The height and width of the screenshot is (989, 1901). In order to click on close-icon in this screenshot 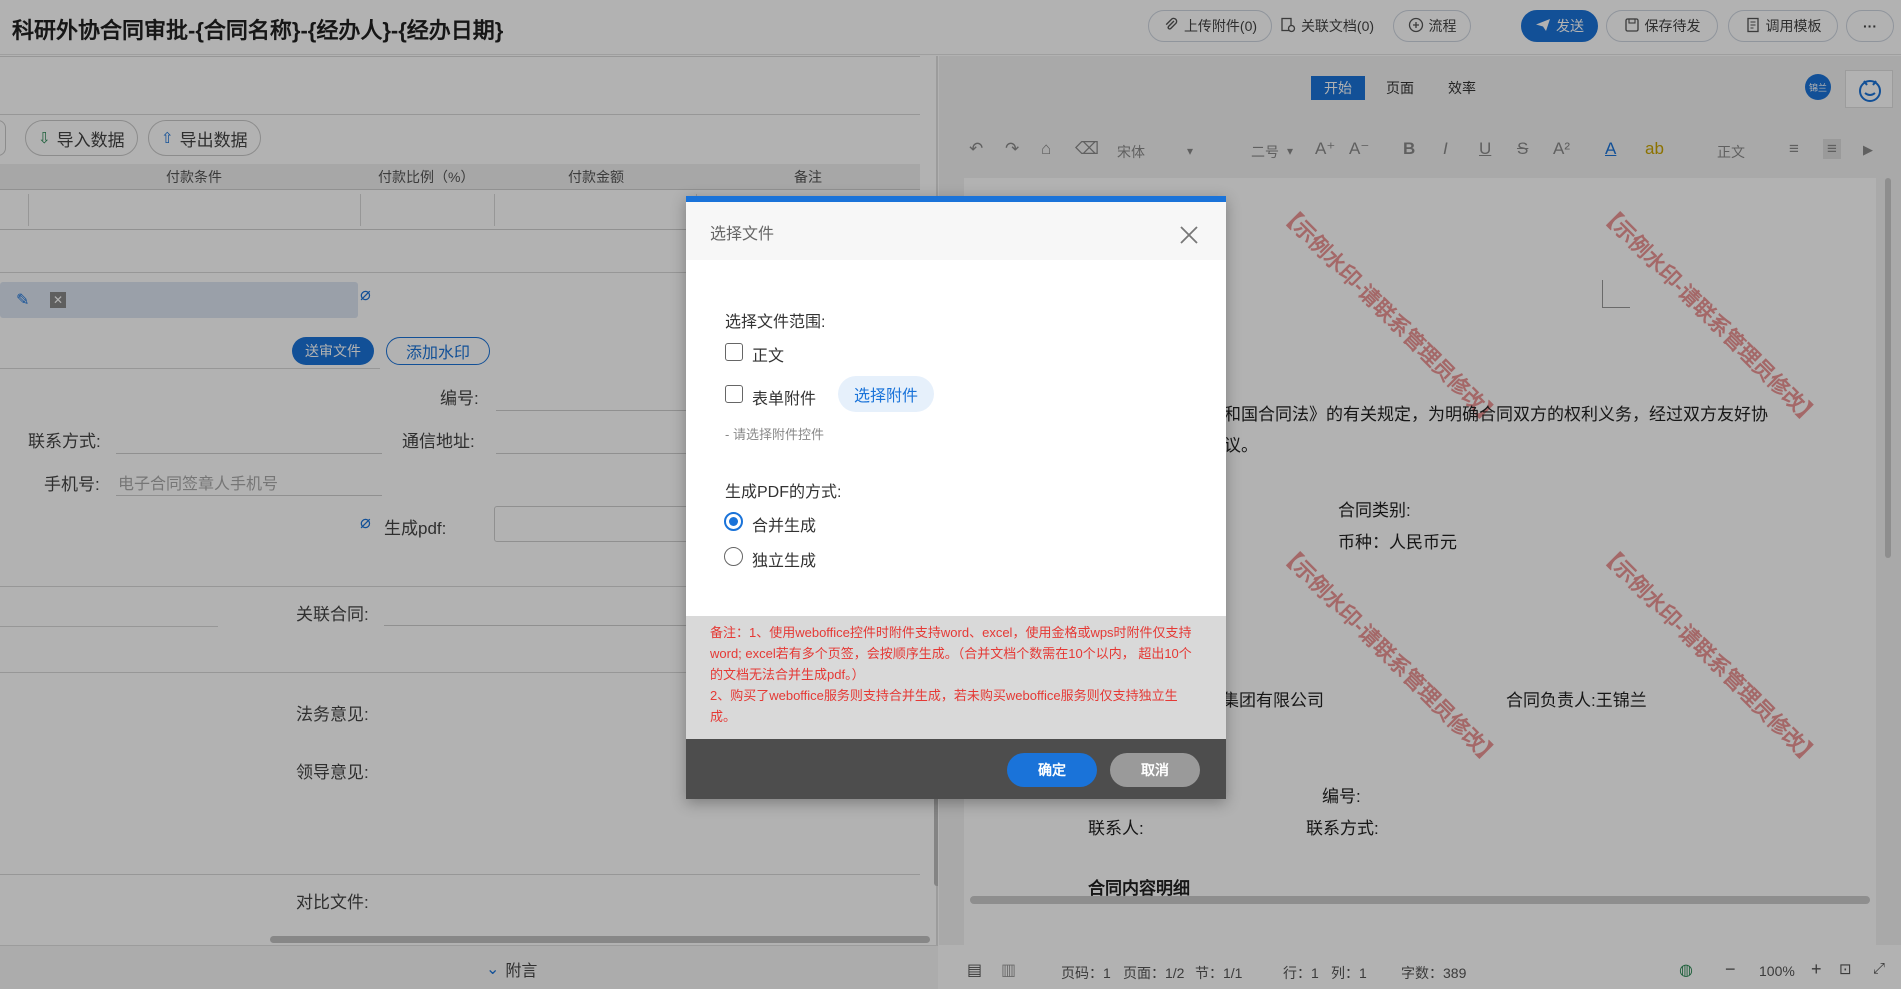, I will do `click(1189, 235)`.